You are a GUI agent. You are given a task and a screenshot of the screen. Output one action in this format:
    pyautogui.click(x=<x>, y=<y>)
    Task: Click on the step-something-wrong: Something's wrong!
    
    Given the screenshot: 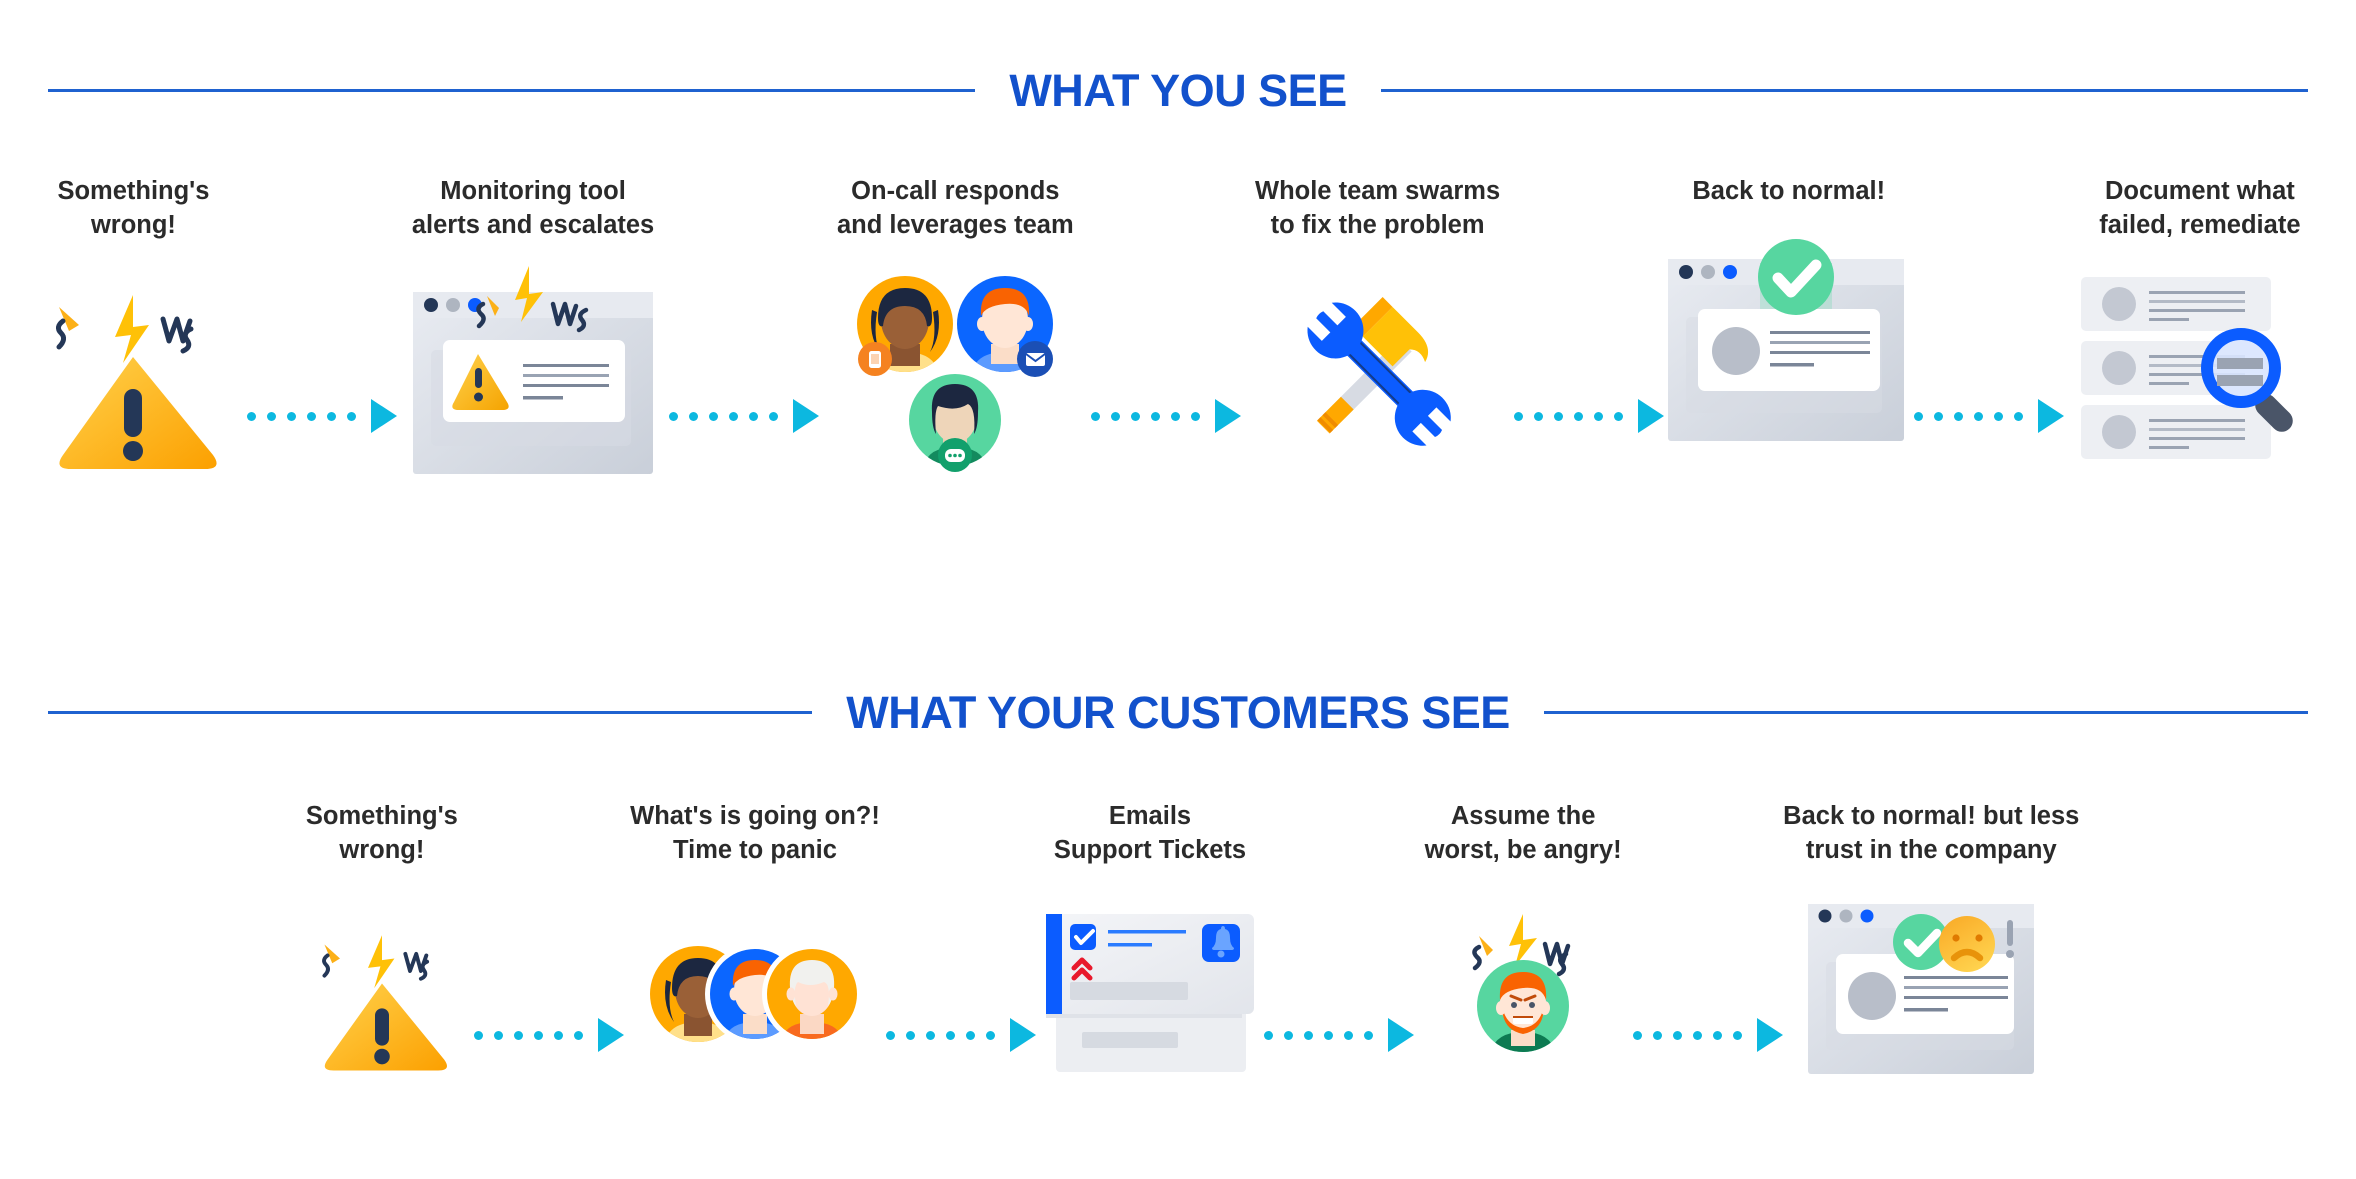 What is the action you would take?
    pyautogui.click(x=133, y=325)
    